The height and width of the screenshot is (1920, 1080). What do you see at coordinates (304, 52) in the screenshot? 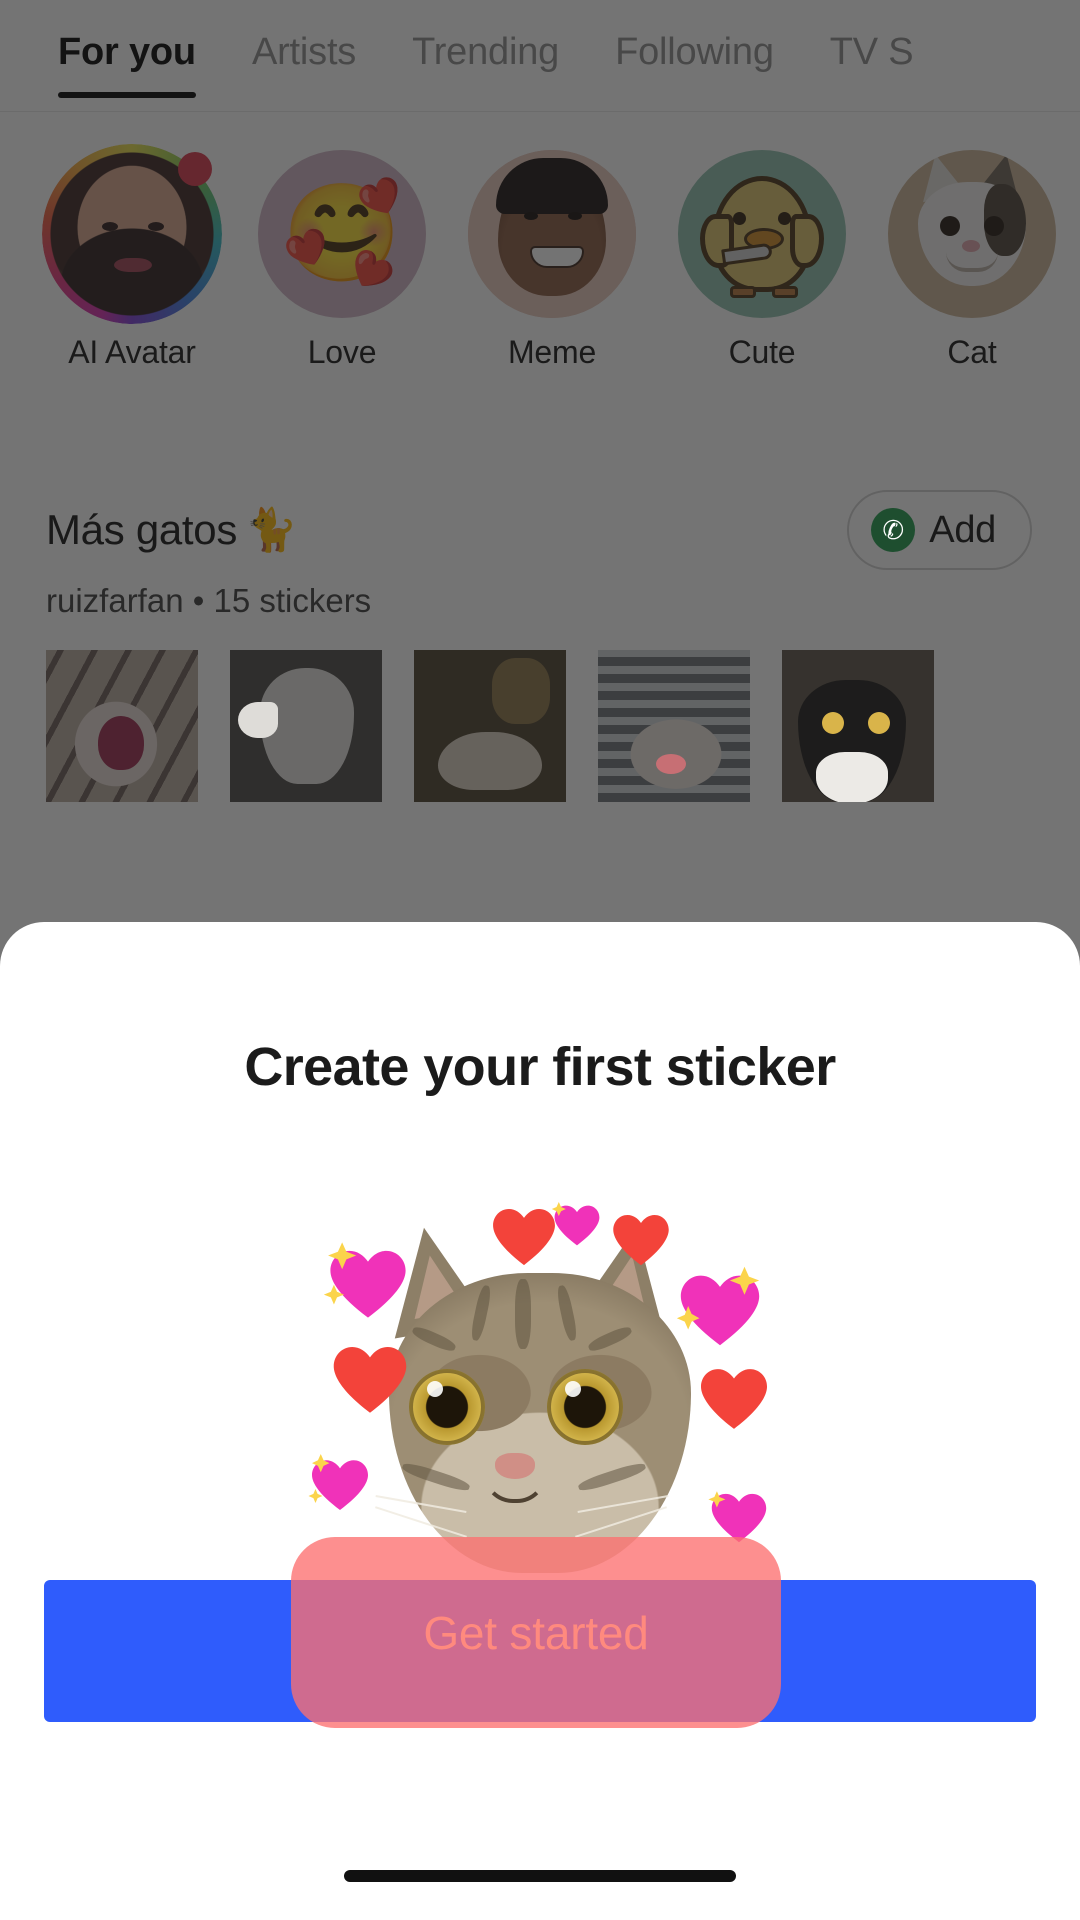
I see `tab-artists-label: Artists` at bounding box center [304, 52].